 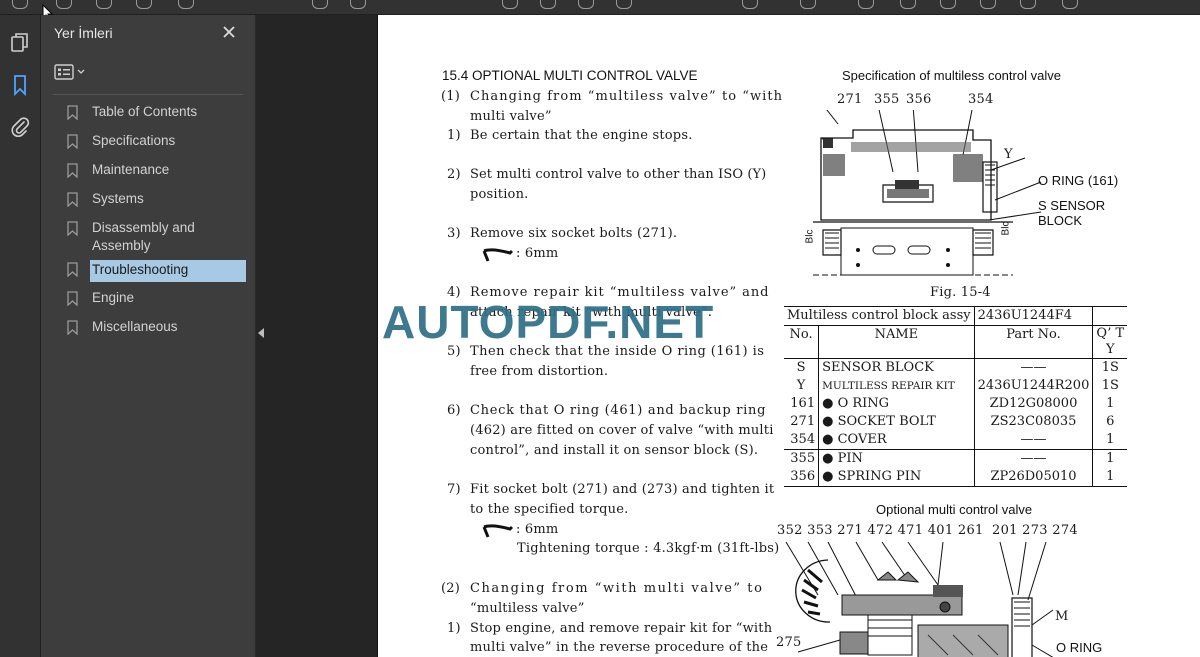 I want to click on bookmark-options-icon, so click(x=69, y=72).